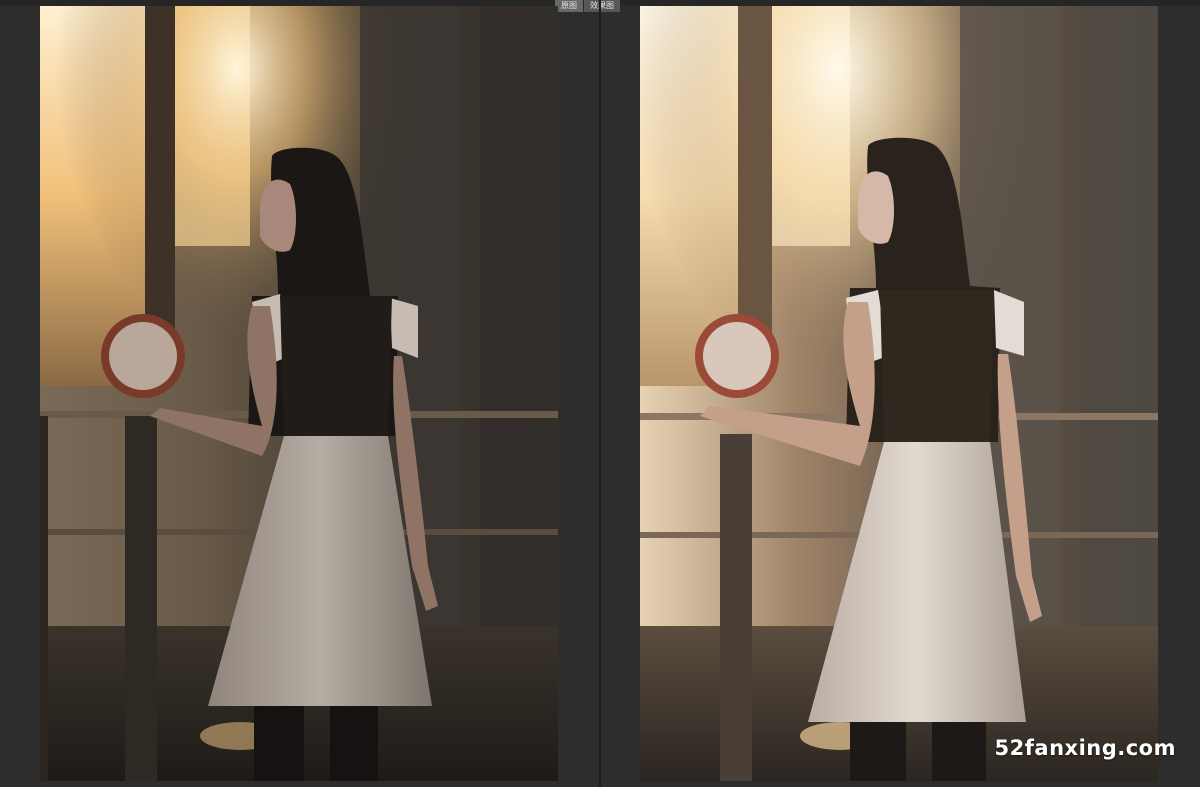 This screenshot has height=787, width=1200. I want to click on tab-original: 原图, so click(569, 6).